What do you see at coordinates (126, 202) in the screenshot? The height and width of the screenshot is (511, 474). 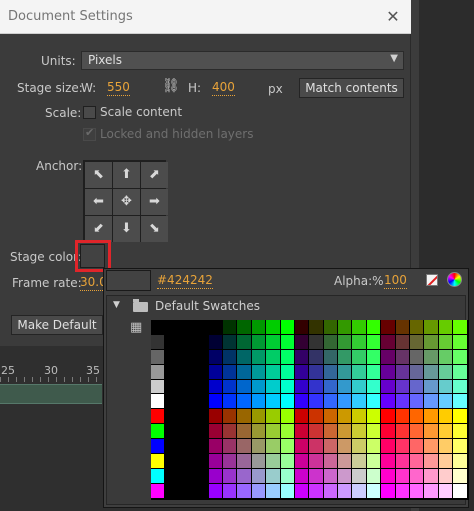 I see `anchor-center-icon: ✥` at bounding box center [126, 202].